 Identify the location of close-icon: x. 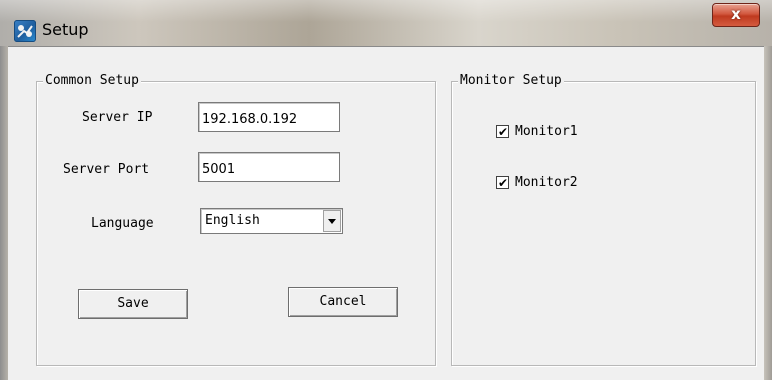
(736, 14).